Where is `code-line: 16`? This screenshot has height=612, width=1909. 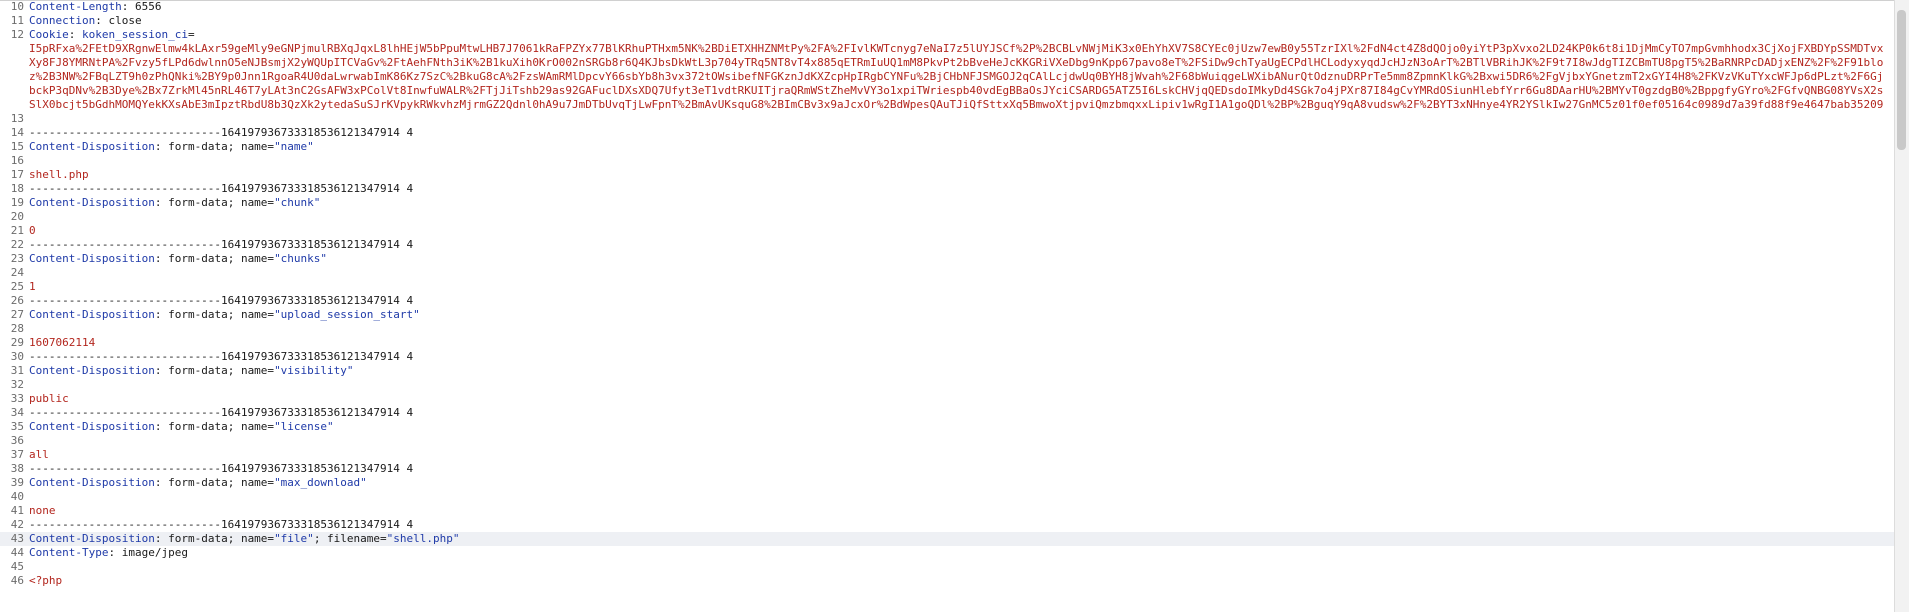
code-line: 16 is located at coordinates (947, 161).